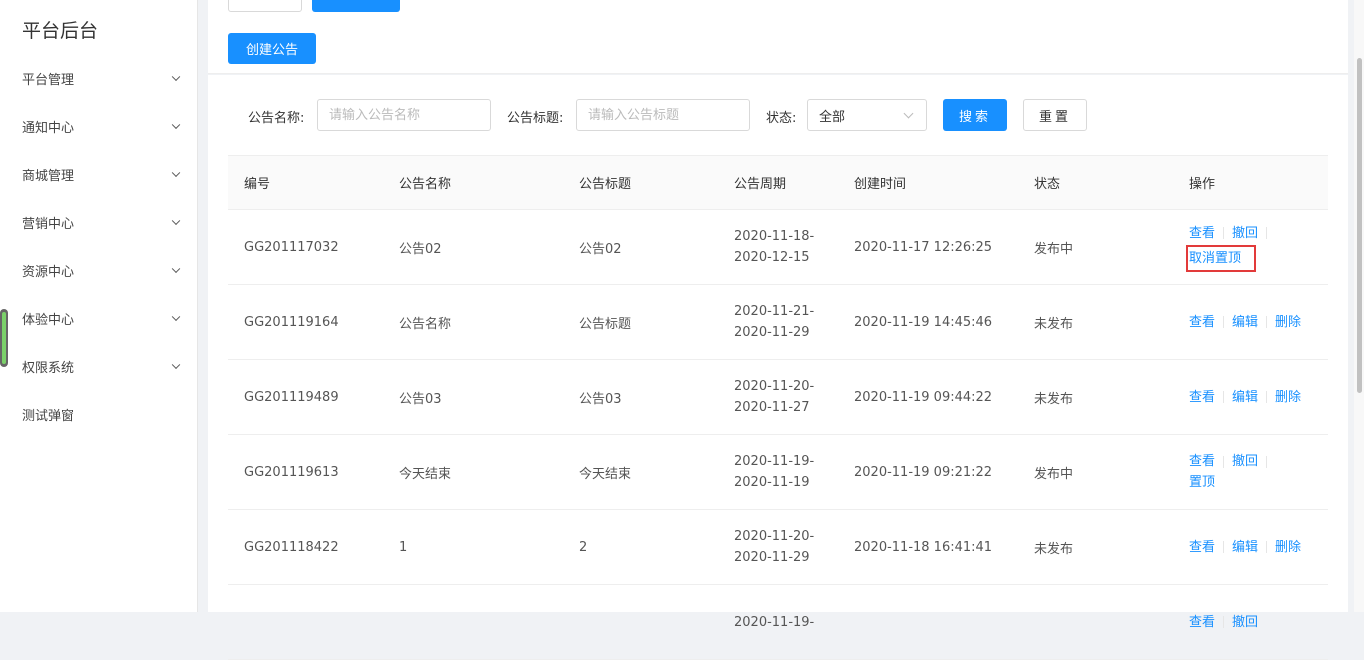  What do you see at coordinates (1047, 184) in the screenshot?
I see `column-header: 状态` at bounding box center [1047, 184].